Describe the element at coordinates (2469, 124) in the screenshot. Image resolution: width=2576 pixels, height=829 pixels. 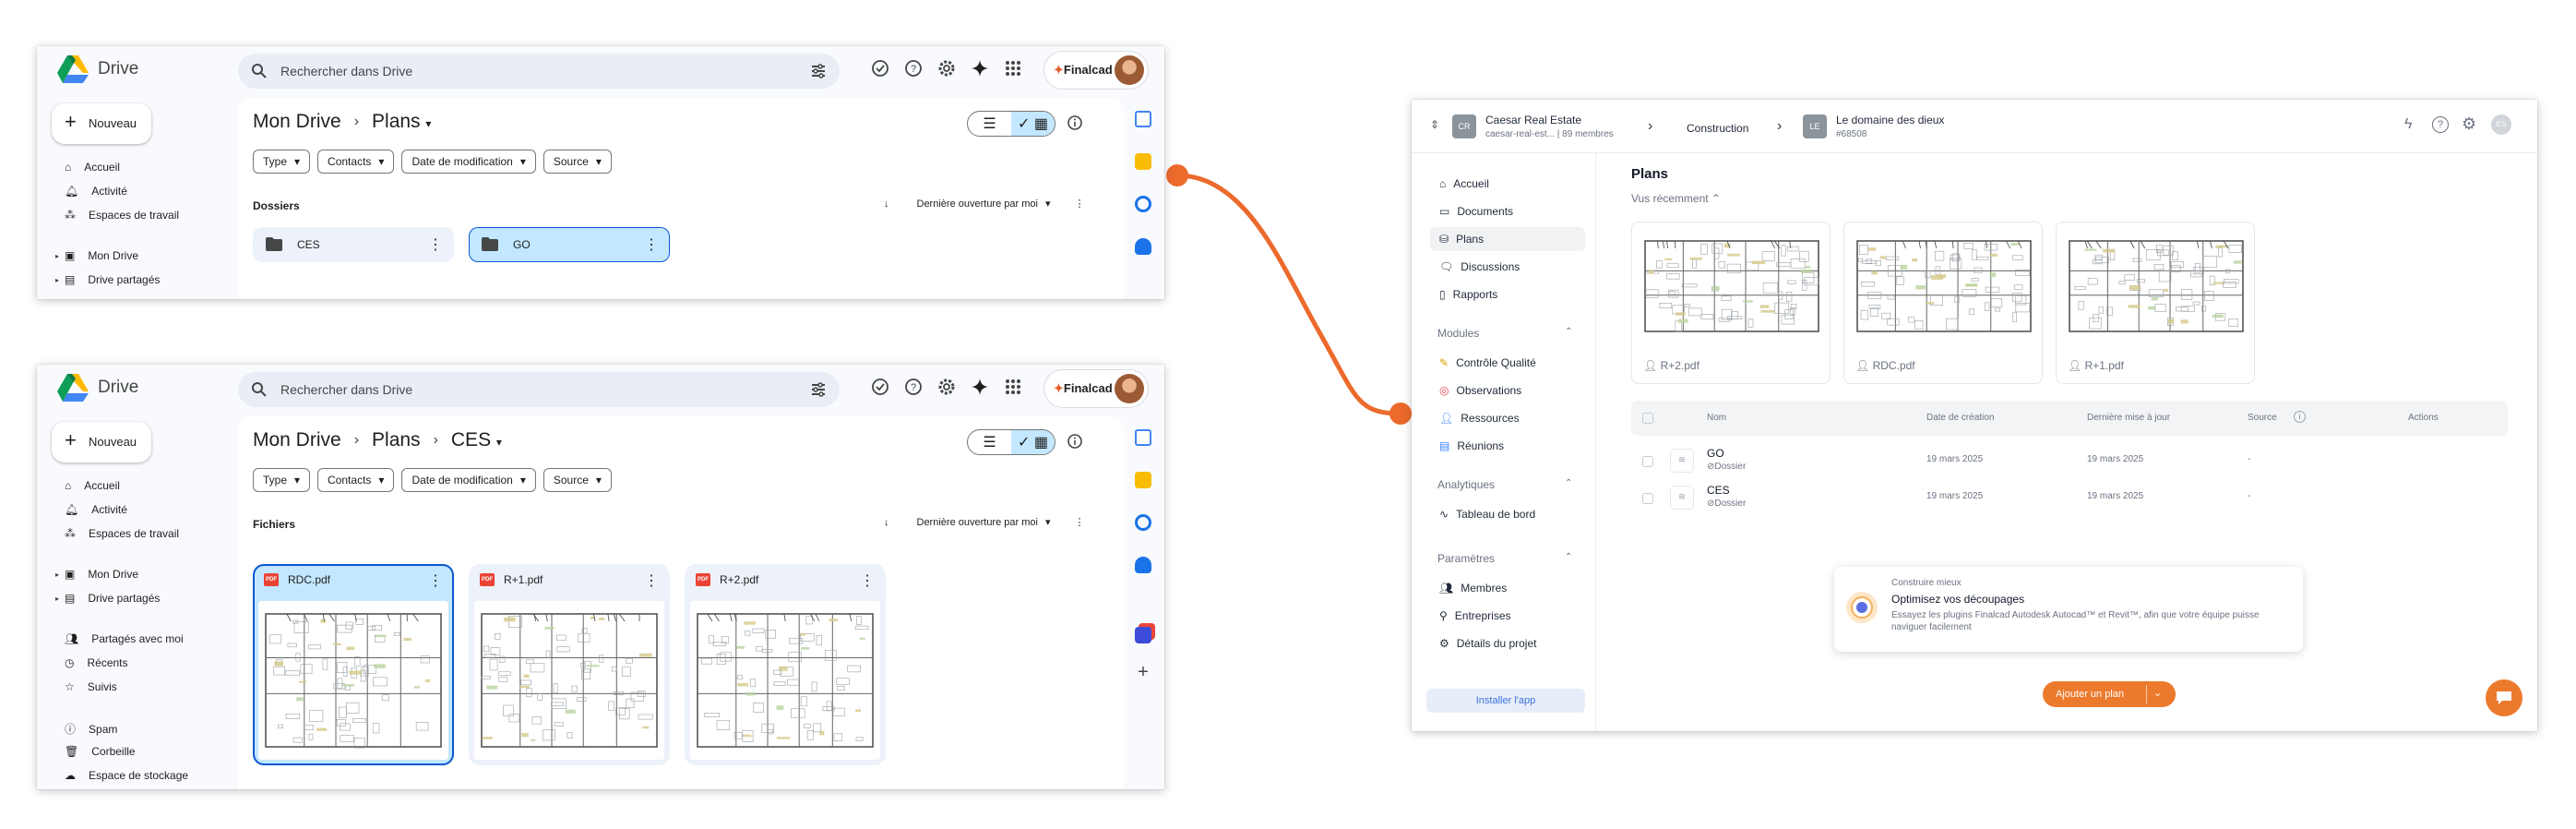
I see `settings-gear-icon: ⚙` at that location.